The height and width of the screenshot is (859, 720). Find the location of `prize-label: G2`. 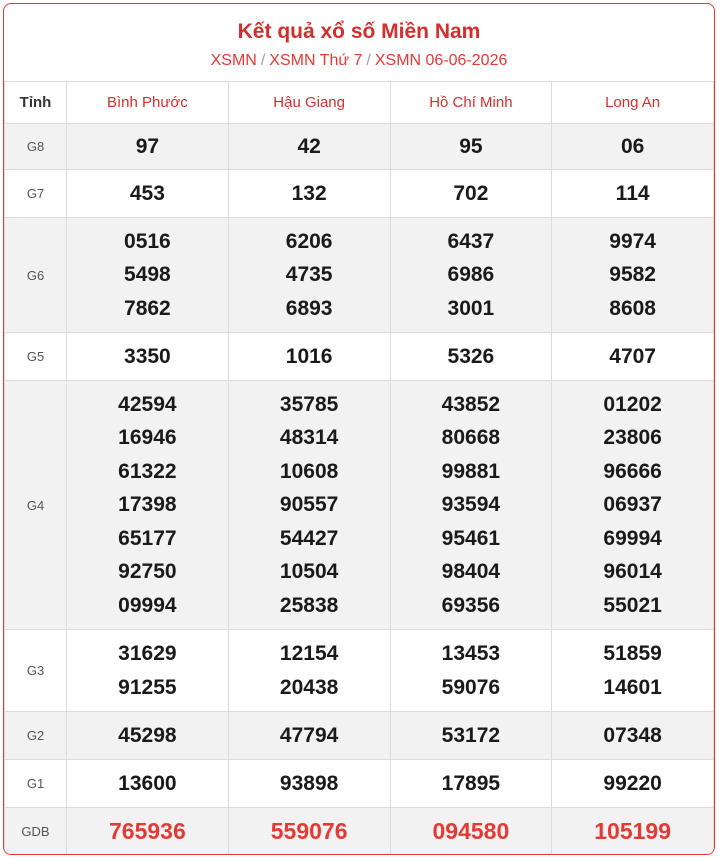

prize-label: G2 is located at coordinates (35, 735).